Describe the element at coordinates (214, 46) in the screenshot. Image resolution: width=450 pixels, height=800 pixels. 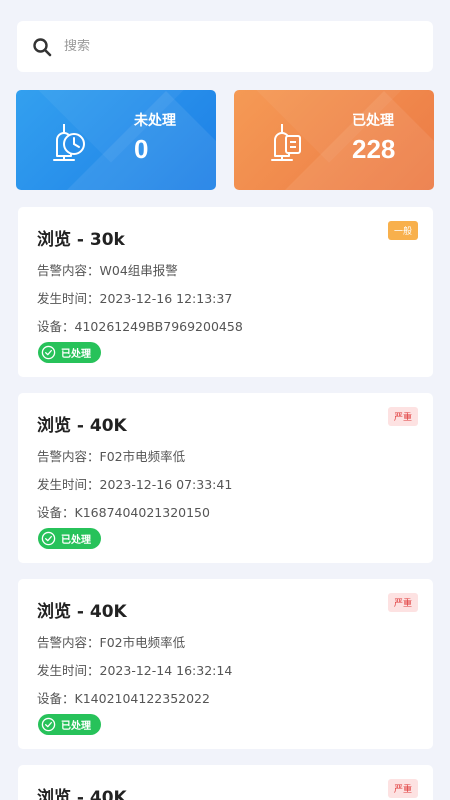
I see `search-input` at that location.